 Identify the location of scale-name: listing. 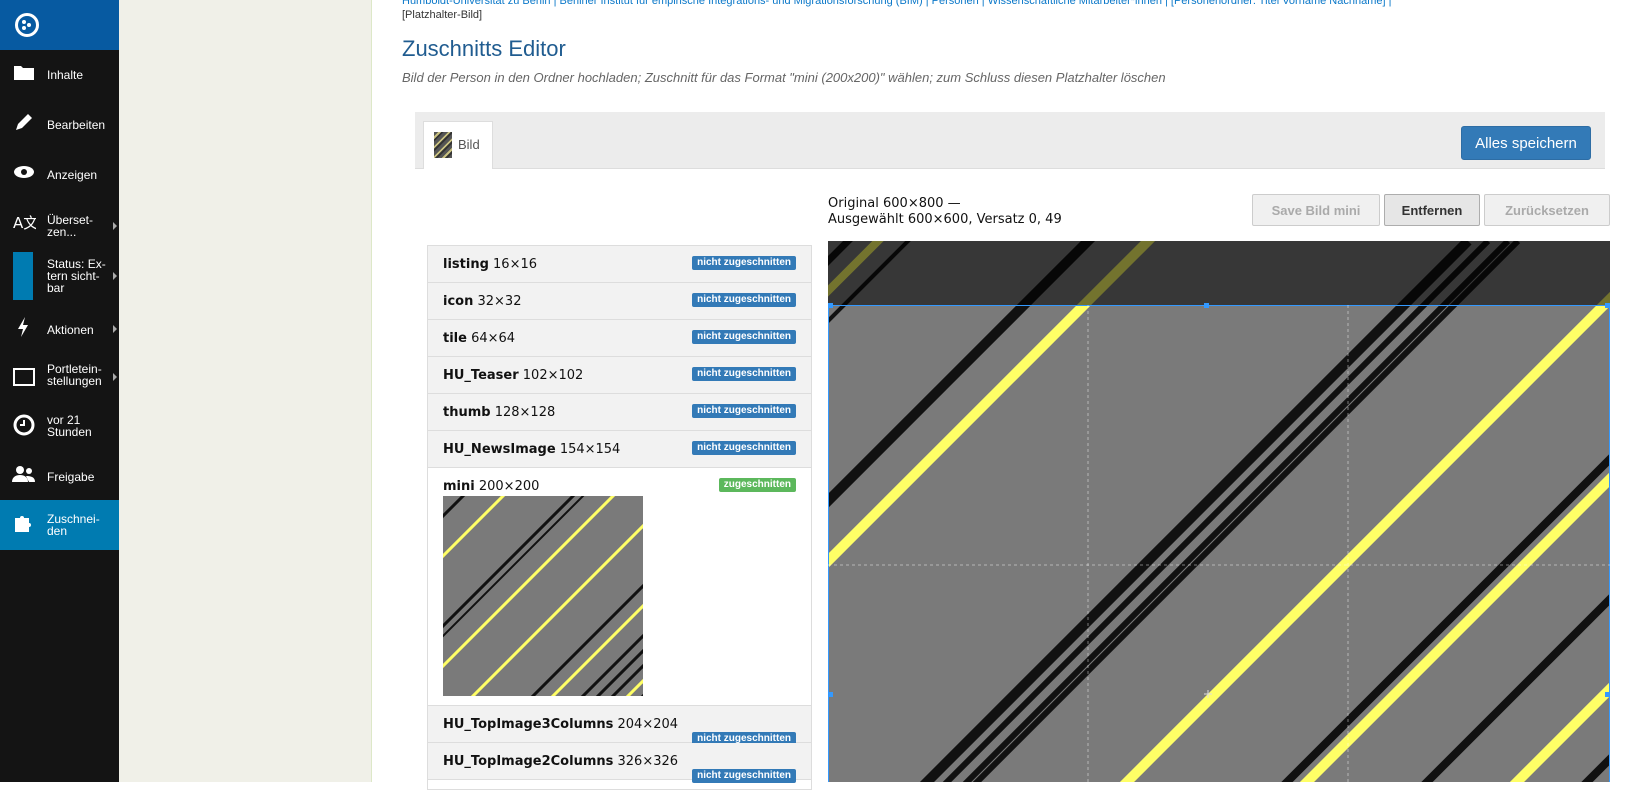
(466, 264).